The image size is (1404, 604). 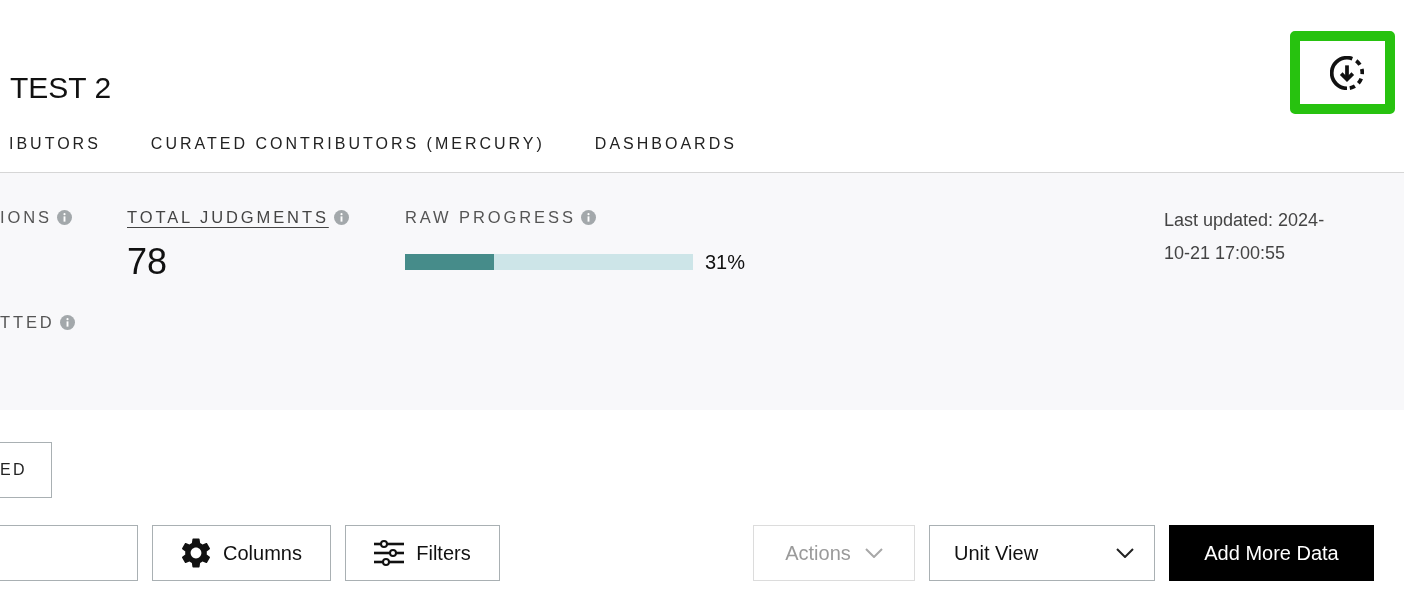 I want to click on metric-link: TOTAL JUDGMENTS, so click(x=228, y=217).